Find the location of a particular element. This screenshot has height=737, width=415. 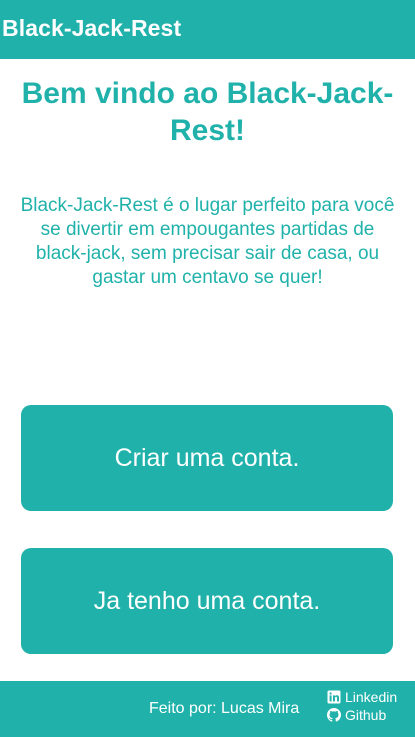

footer-bar: Feito por: Lucas Mira Linkedin Github is located at coordinates (207, 709).